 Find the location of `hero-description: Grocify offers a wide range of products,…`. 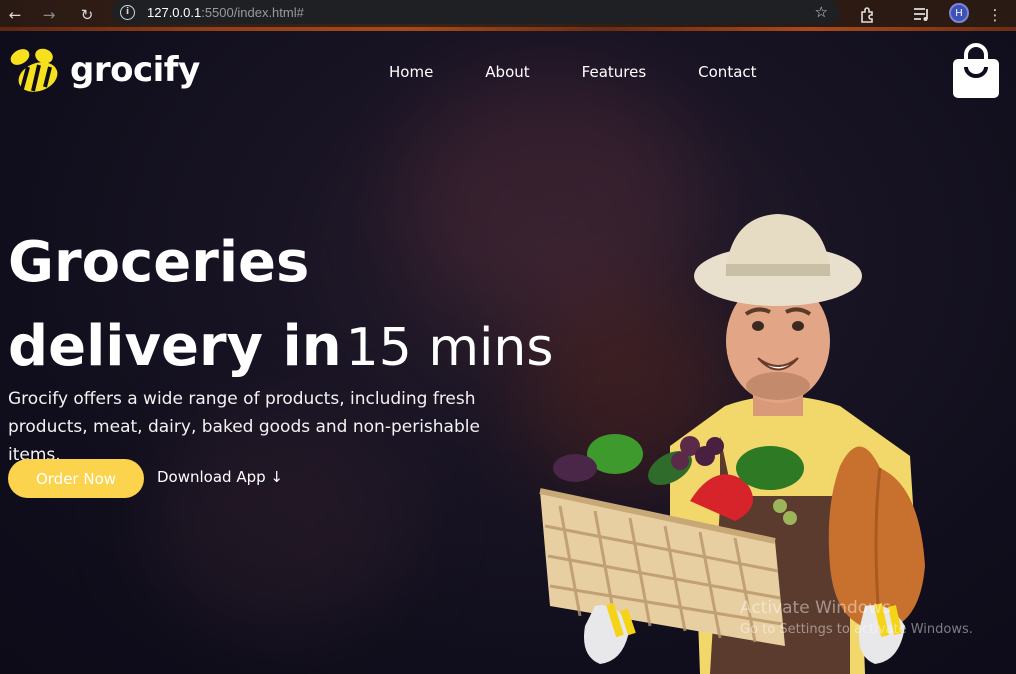

hero-description: Grocify offers a wide range of products,… is located at coordinates (244, 427).